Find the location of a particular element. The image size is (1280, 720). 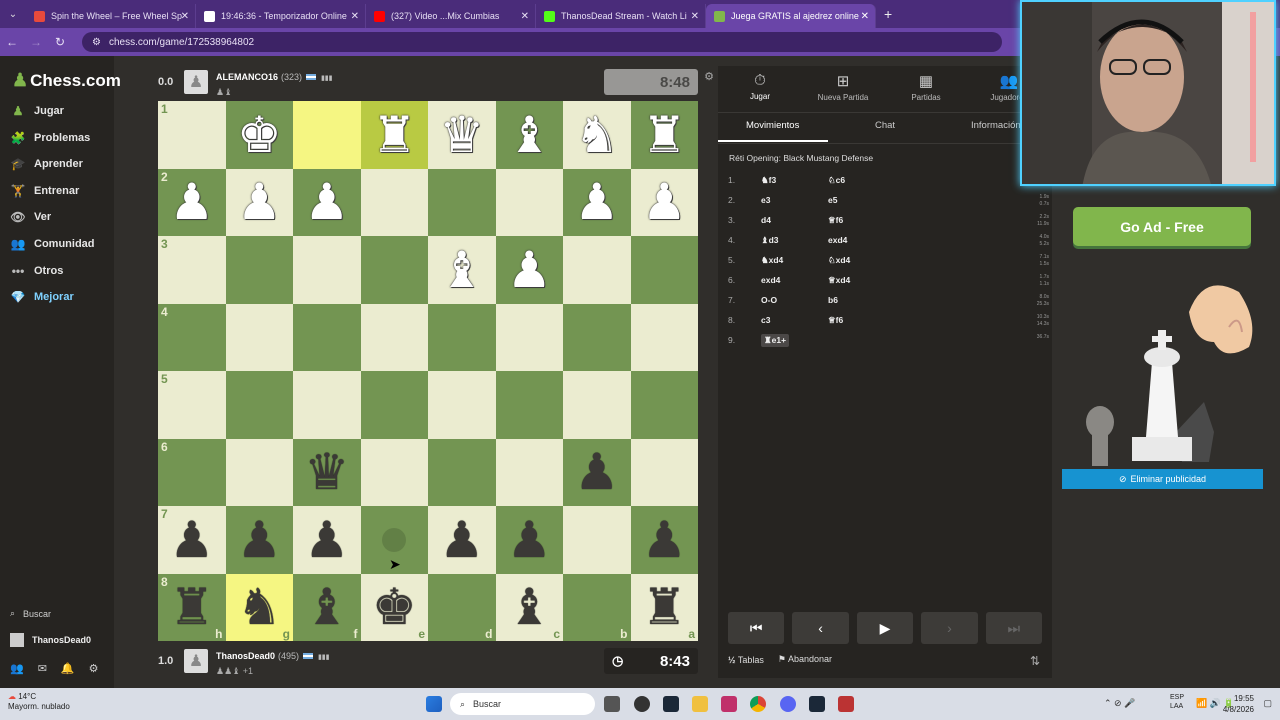

black-knight-icon: ♞ is located at coordinates (259, 607).